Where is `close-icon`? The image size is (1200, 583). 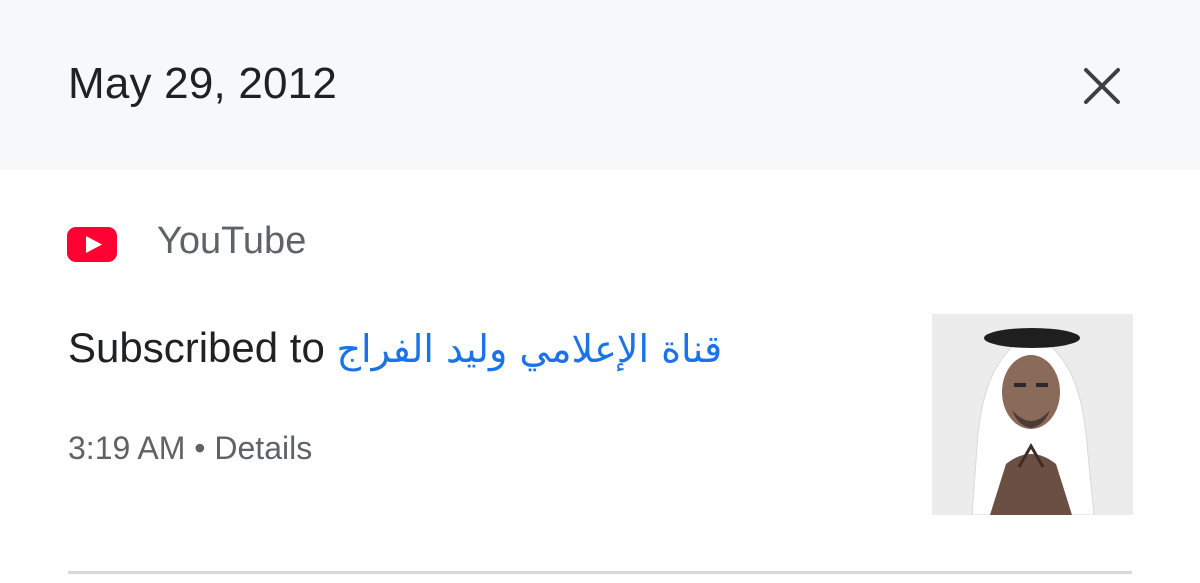
close-icon is located at coordinates (1102, 86).